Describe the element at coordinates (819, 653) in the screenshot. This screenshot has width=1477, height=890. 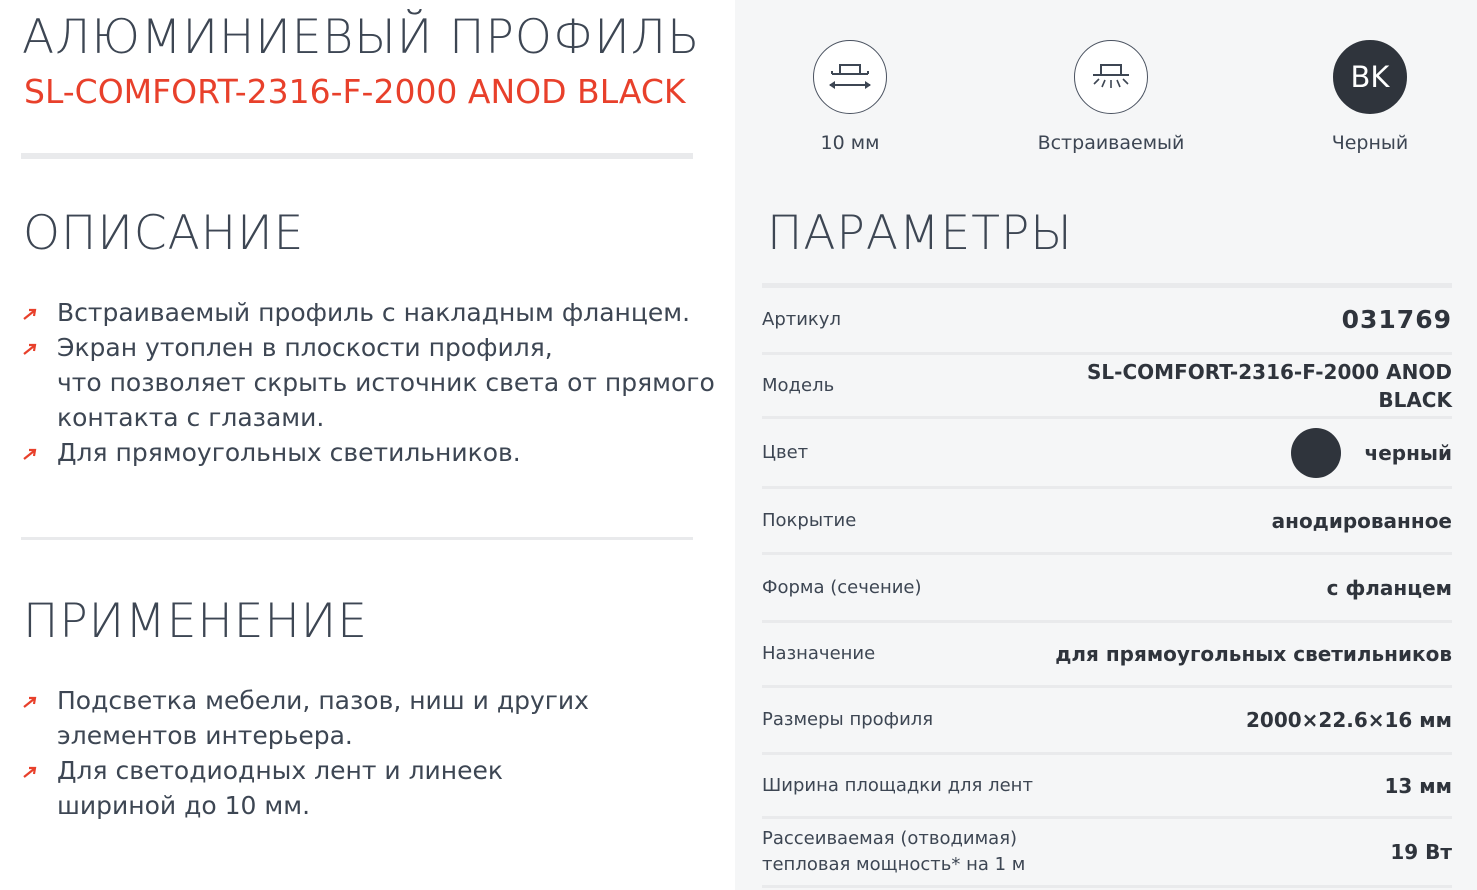
I see `param-label: Назначение` at that location.